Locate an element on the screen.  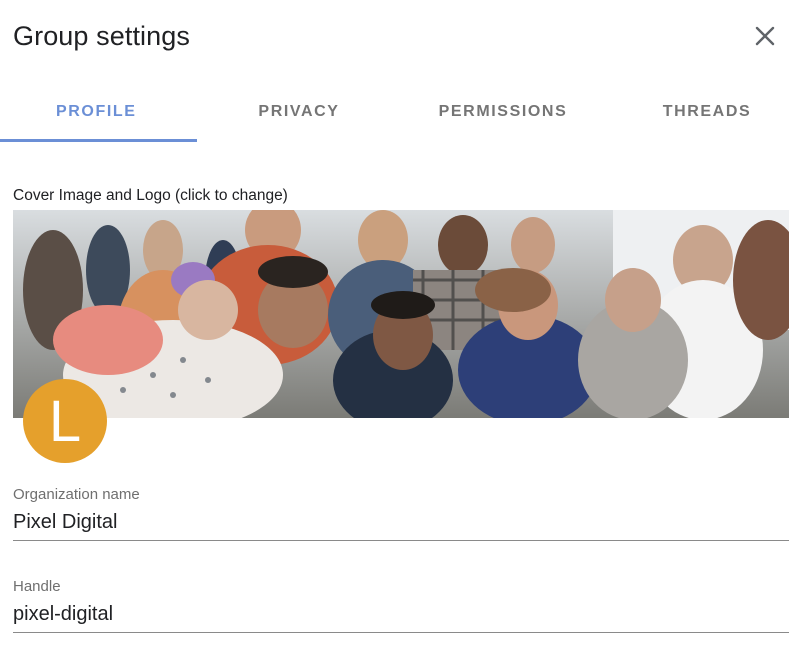
tab-profile: PROFILE is located at coordinates (98, 111).